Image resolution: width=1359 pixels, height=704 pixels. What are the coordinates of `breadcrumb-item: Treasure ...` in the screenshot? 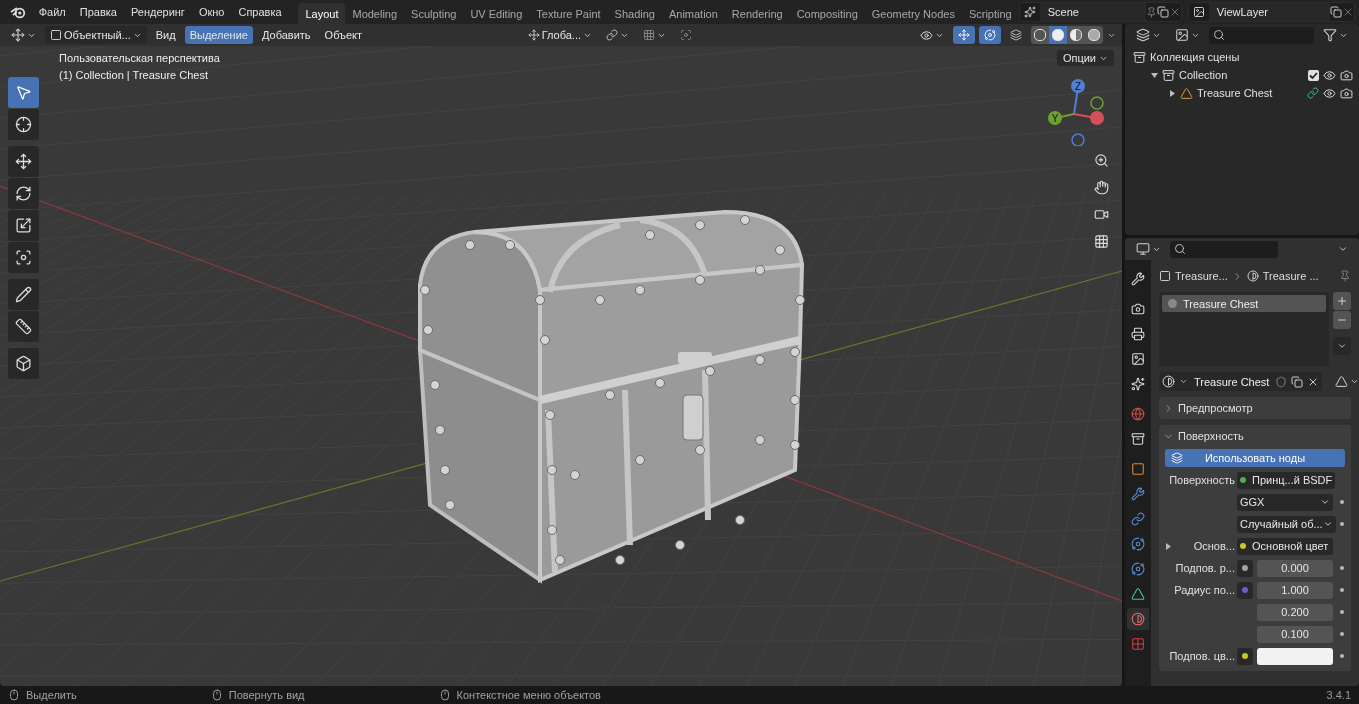 It's located at (1290, 276).